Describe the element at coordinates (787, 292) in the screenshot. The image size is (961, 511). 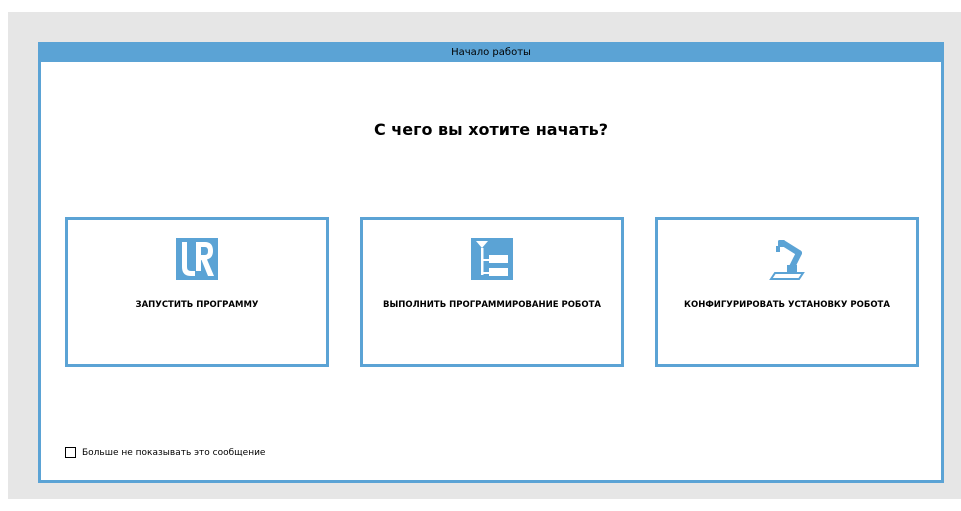
I see `configure-installation-button: КОНФИГУРИРОВАТЬ УСТАНОВКУ РОБОТА` at that location.